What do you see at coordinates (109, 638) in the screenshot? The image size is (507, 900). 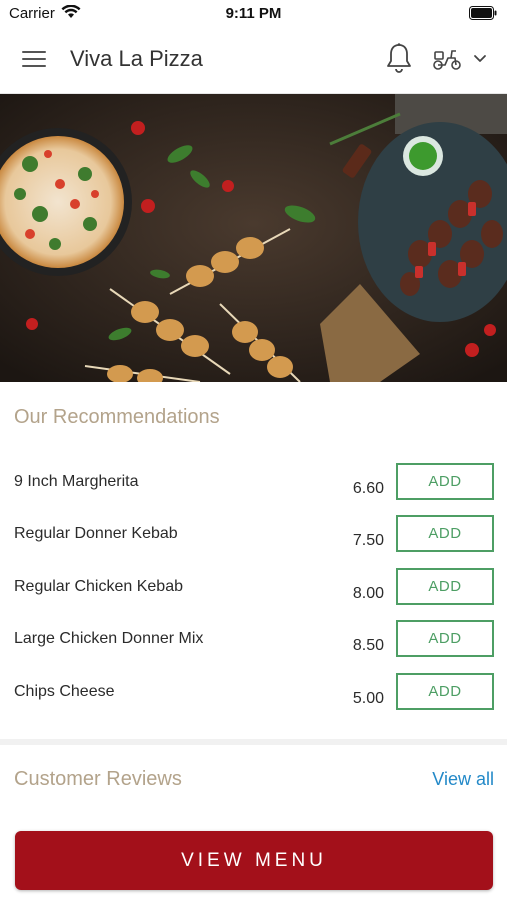 I see `item-name: Large Chicken Donner Mix` at bounding box center [109, 638].